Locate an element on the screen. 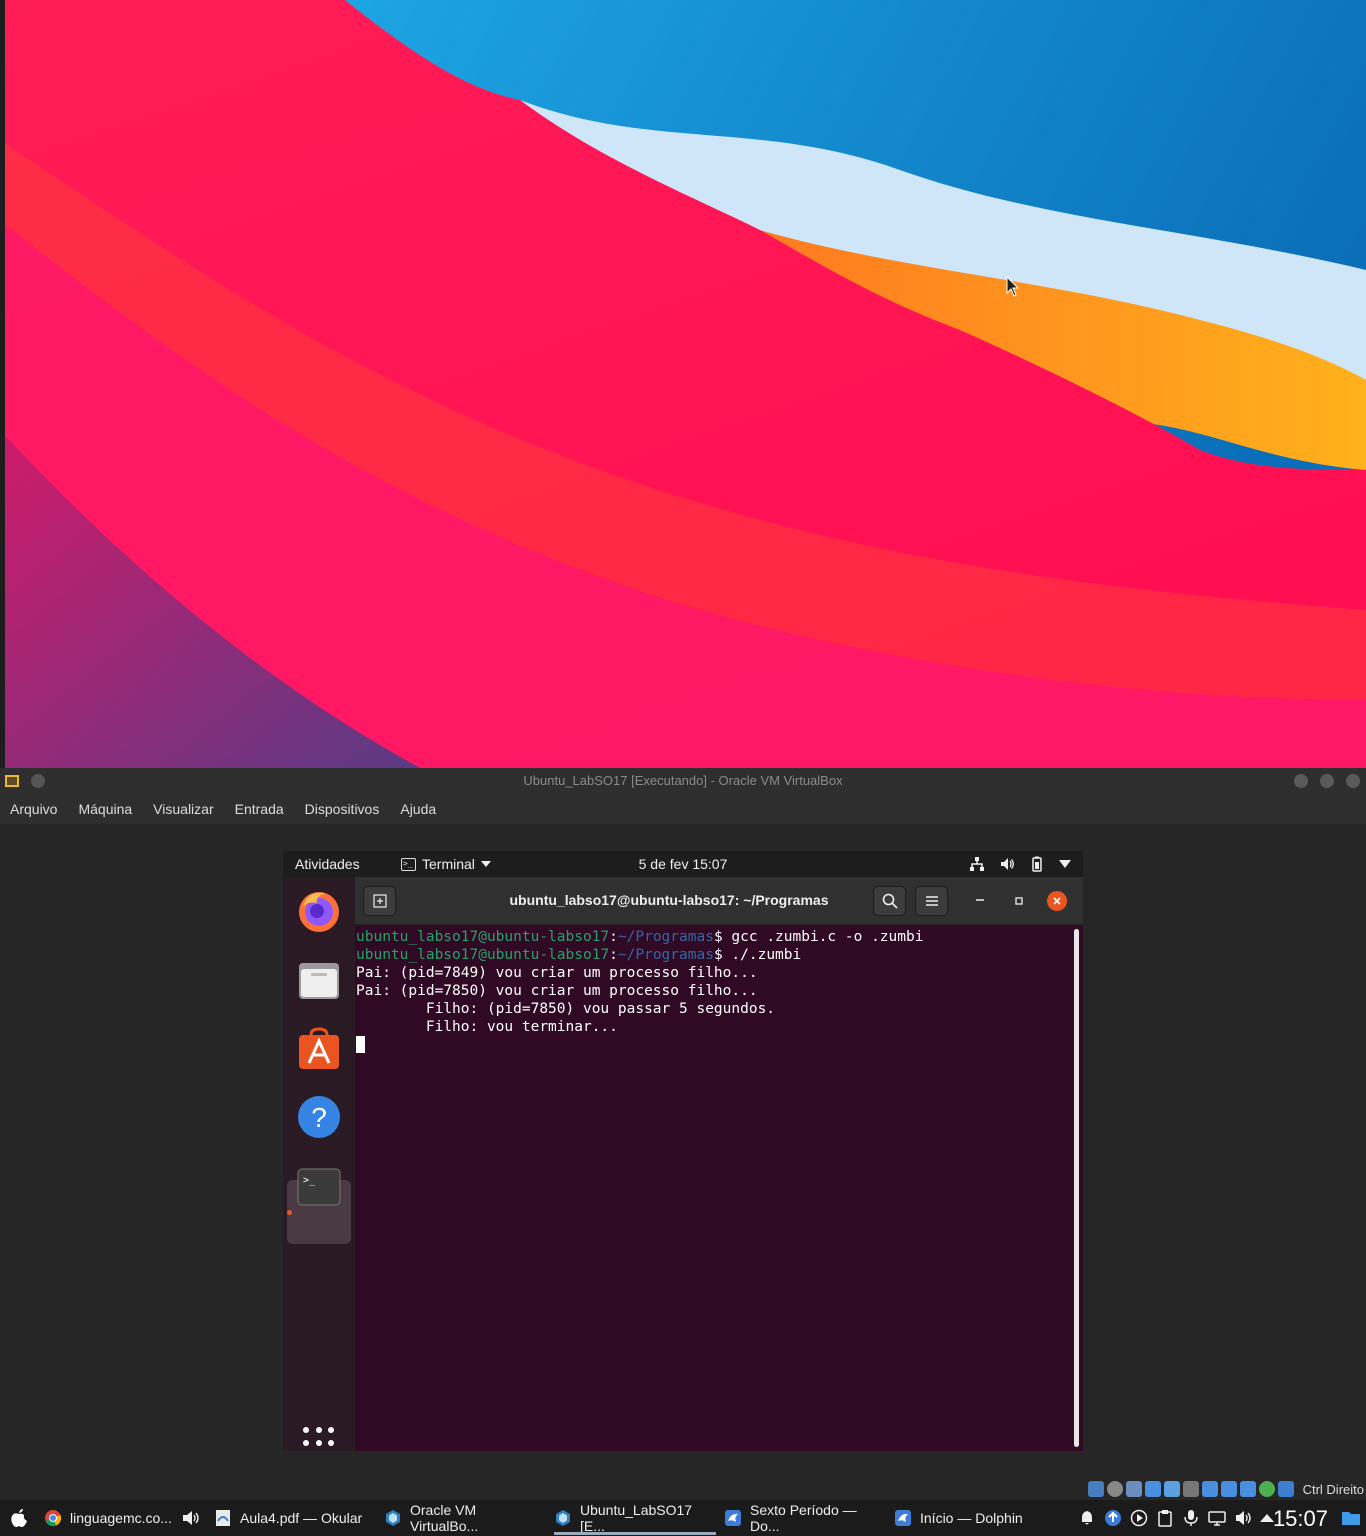  terminal-maximize-button is located at coordinates (1019, 901).